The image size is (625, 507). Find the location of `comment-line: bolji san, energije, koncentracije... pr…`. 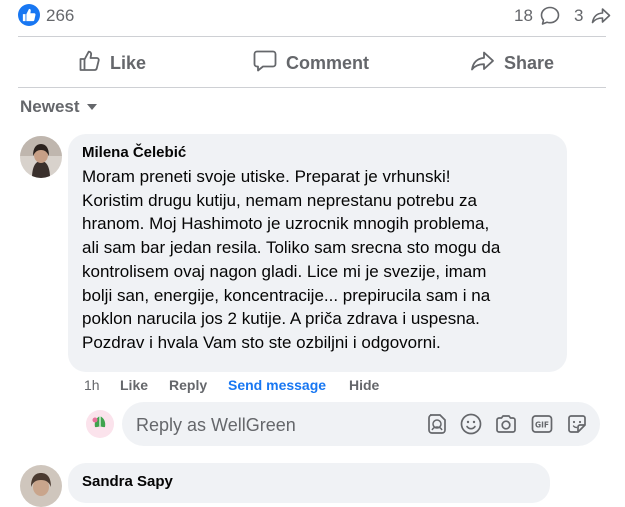

comment-line: bolji san, energije, koncentracije... pr… is located at coordinates (286, 295).